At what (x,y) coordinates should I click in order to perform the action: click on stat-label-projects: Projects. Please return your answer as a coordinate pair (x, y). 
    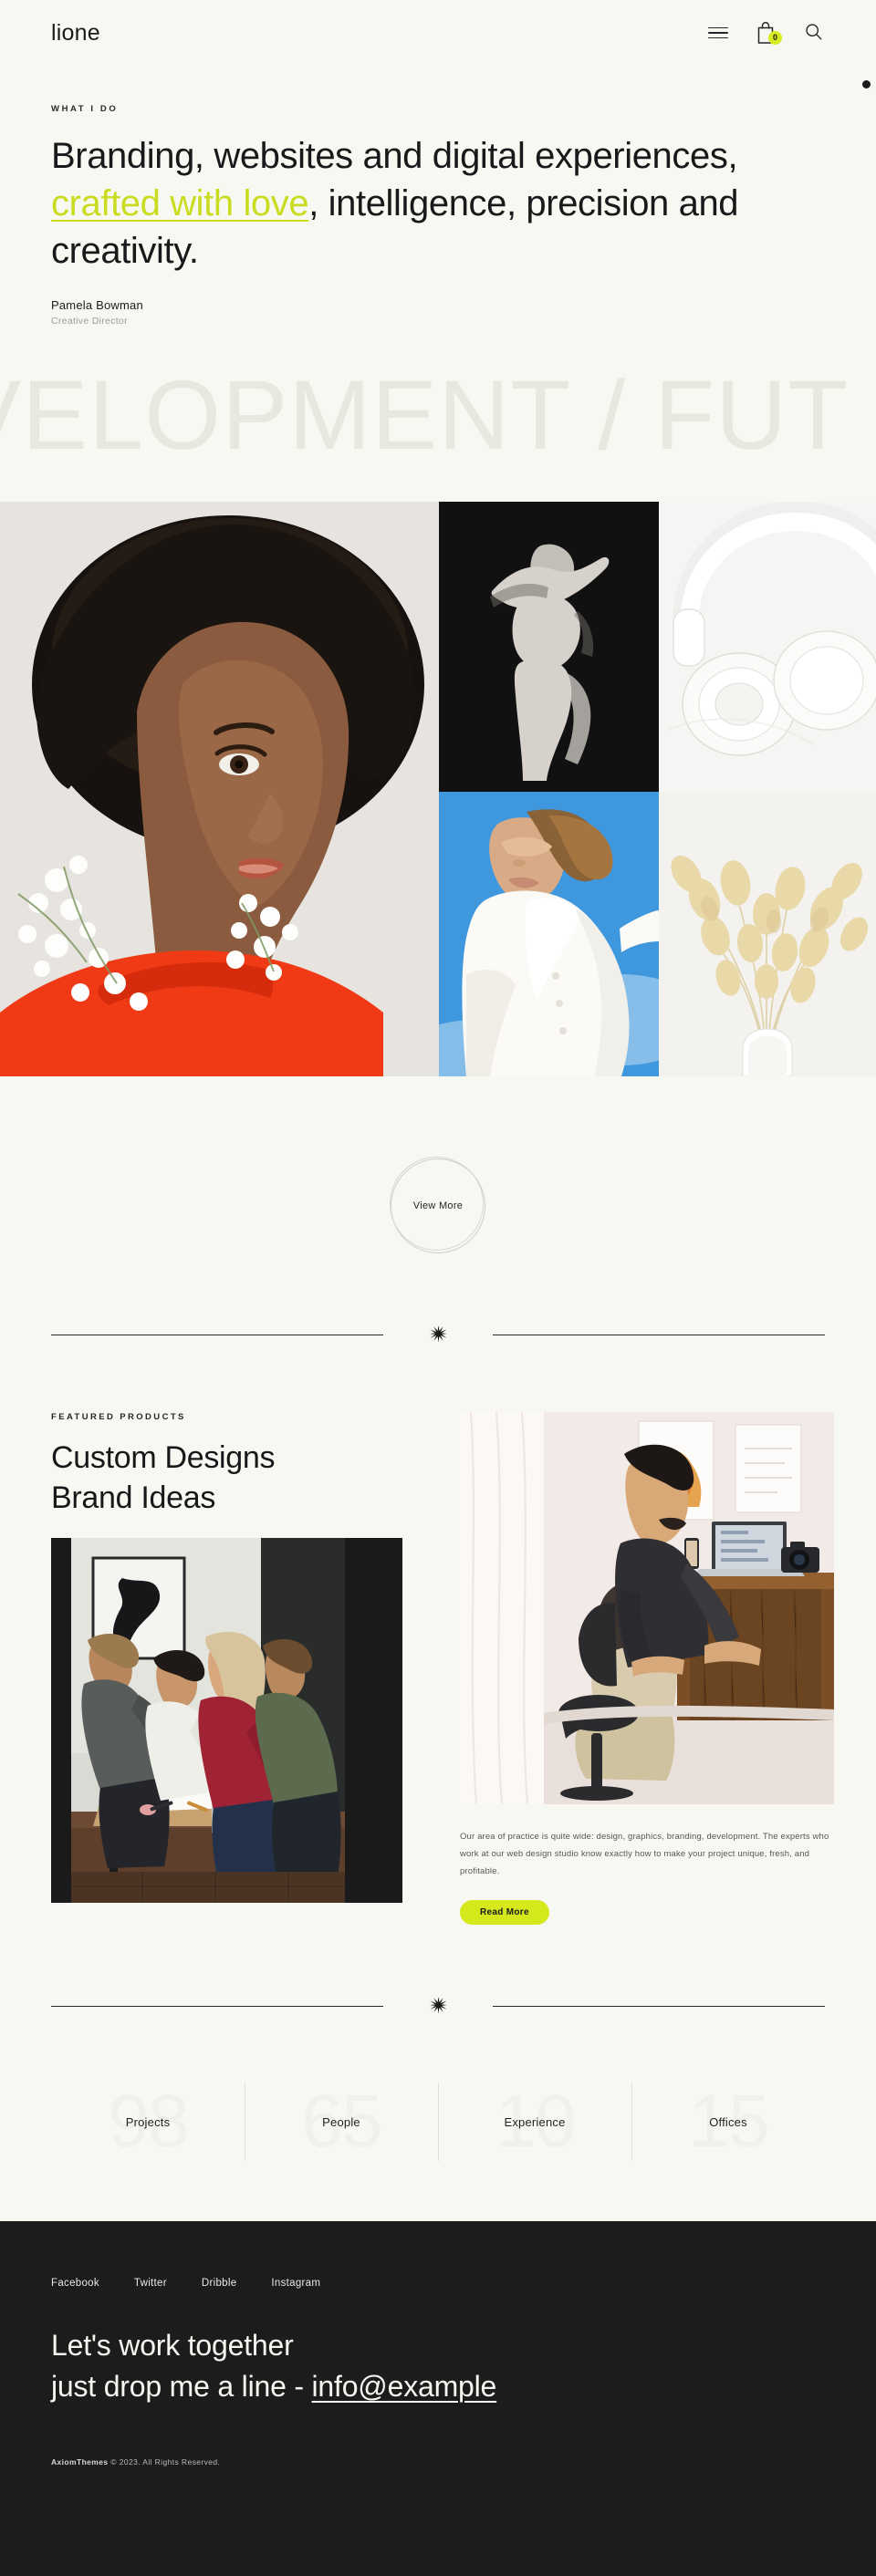
    Looking at the image, I should click on (148, 2121).